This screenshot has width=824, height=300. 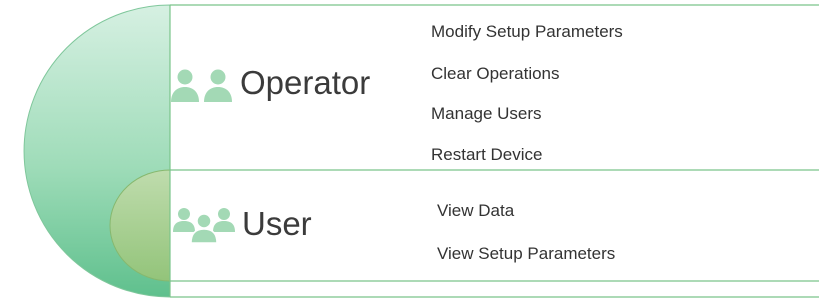 What do you see at coordinates (476, 210) in the screenshot?
I see `user-permission-item: View Data` at bounding box center [476, 210].